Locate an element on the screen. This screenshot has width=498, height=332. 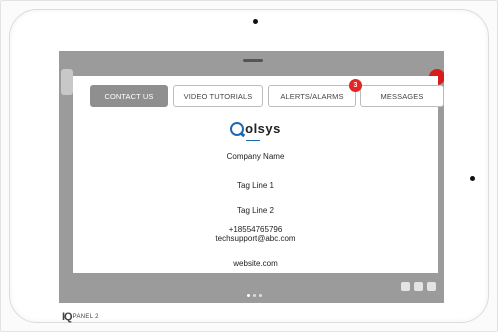
page-indicator is located at coordinates (256, 293).